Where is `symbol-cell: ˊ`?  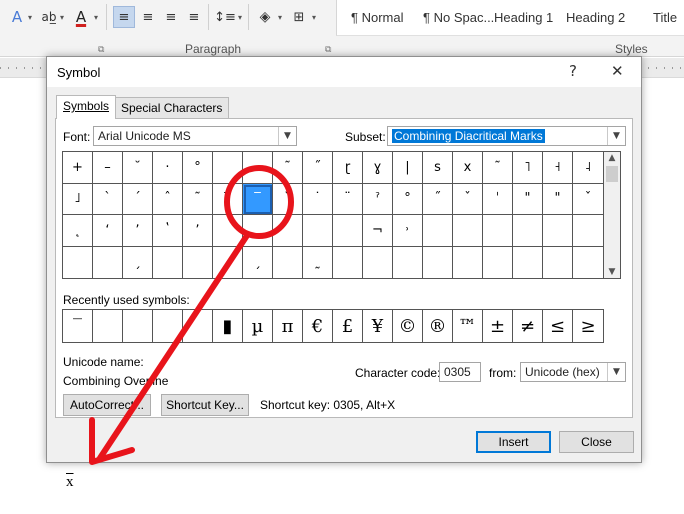 symbol-cell: ˊ is located at coordinates (138, 199).